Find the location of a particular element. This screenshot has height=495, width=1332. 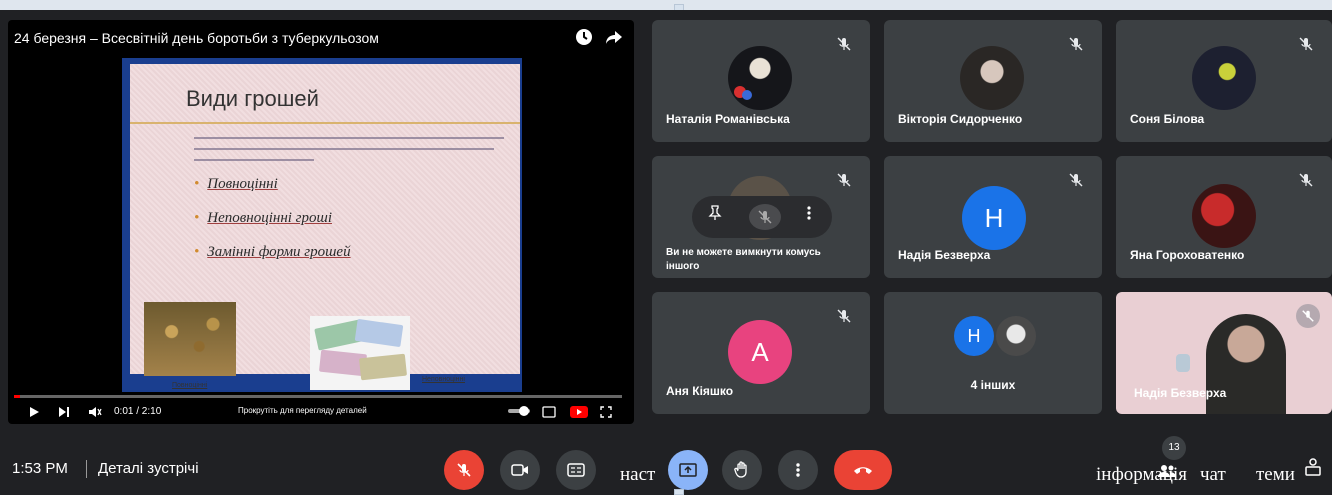

play-icon is located at coordinates (34, 413).